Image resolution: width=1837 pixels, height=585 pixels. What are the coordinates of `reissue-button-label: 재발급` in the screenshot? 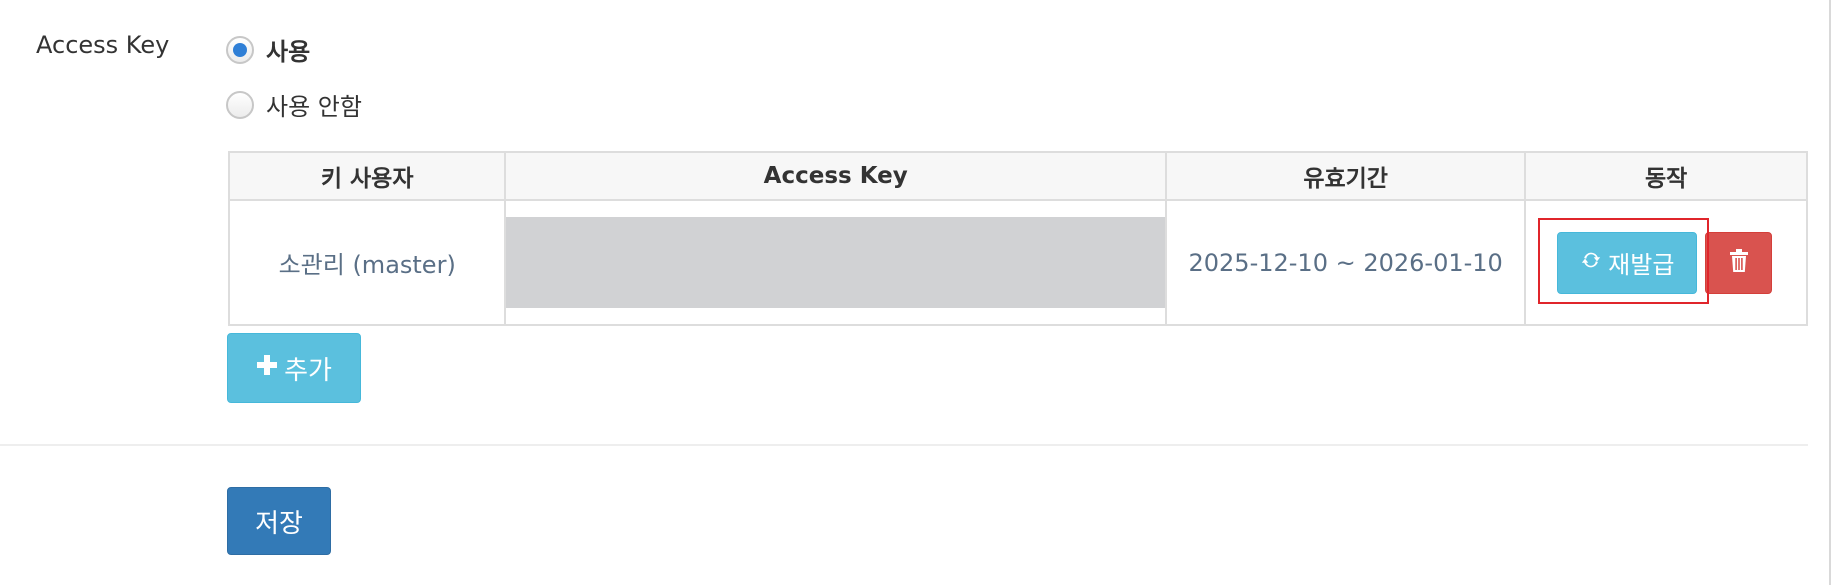 It's located at (1641, 265).